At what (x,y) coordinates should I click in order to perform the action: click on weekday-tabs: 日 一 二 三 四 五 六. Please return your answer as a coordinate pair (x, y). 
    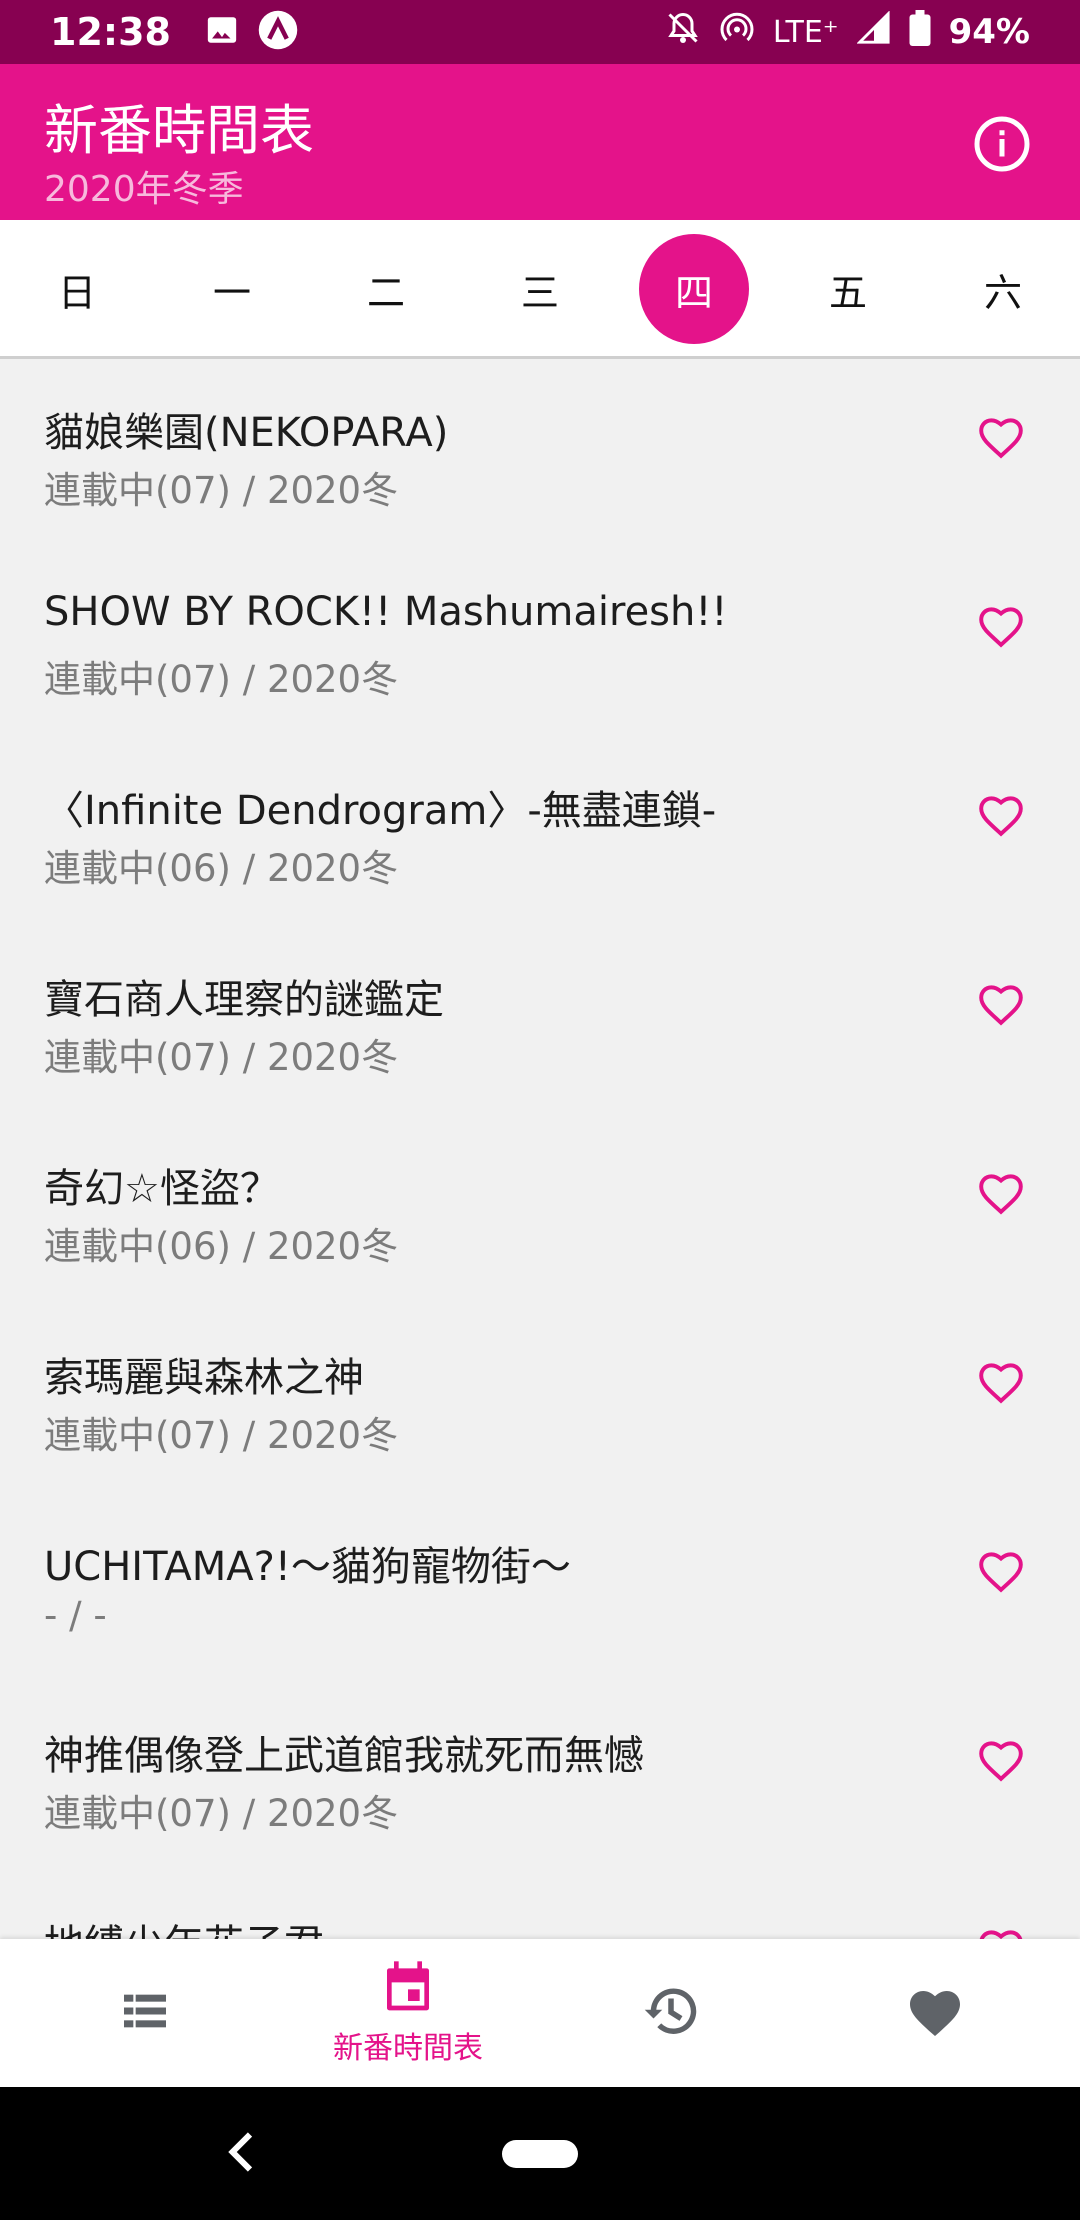
    Looking at the image, I should click on (540, 289).